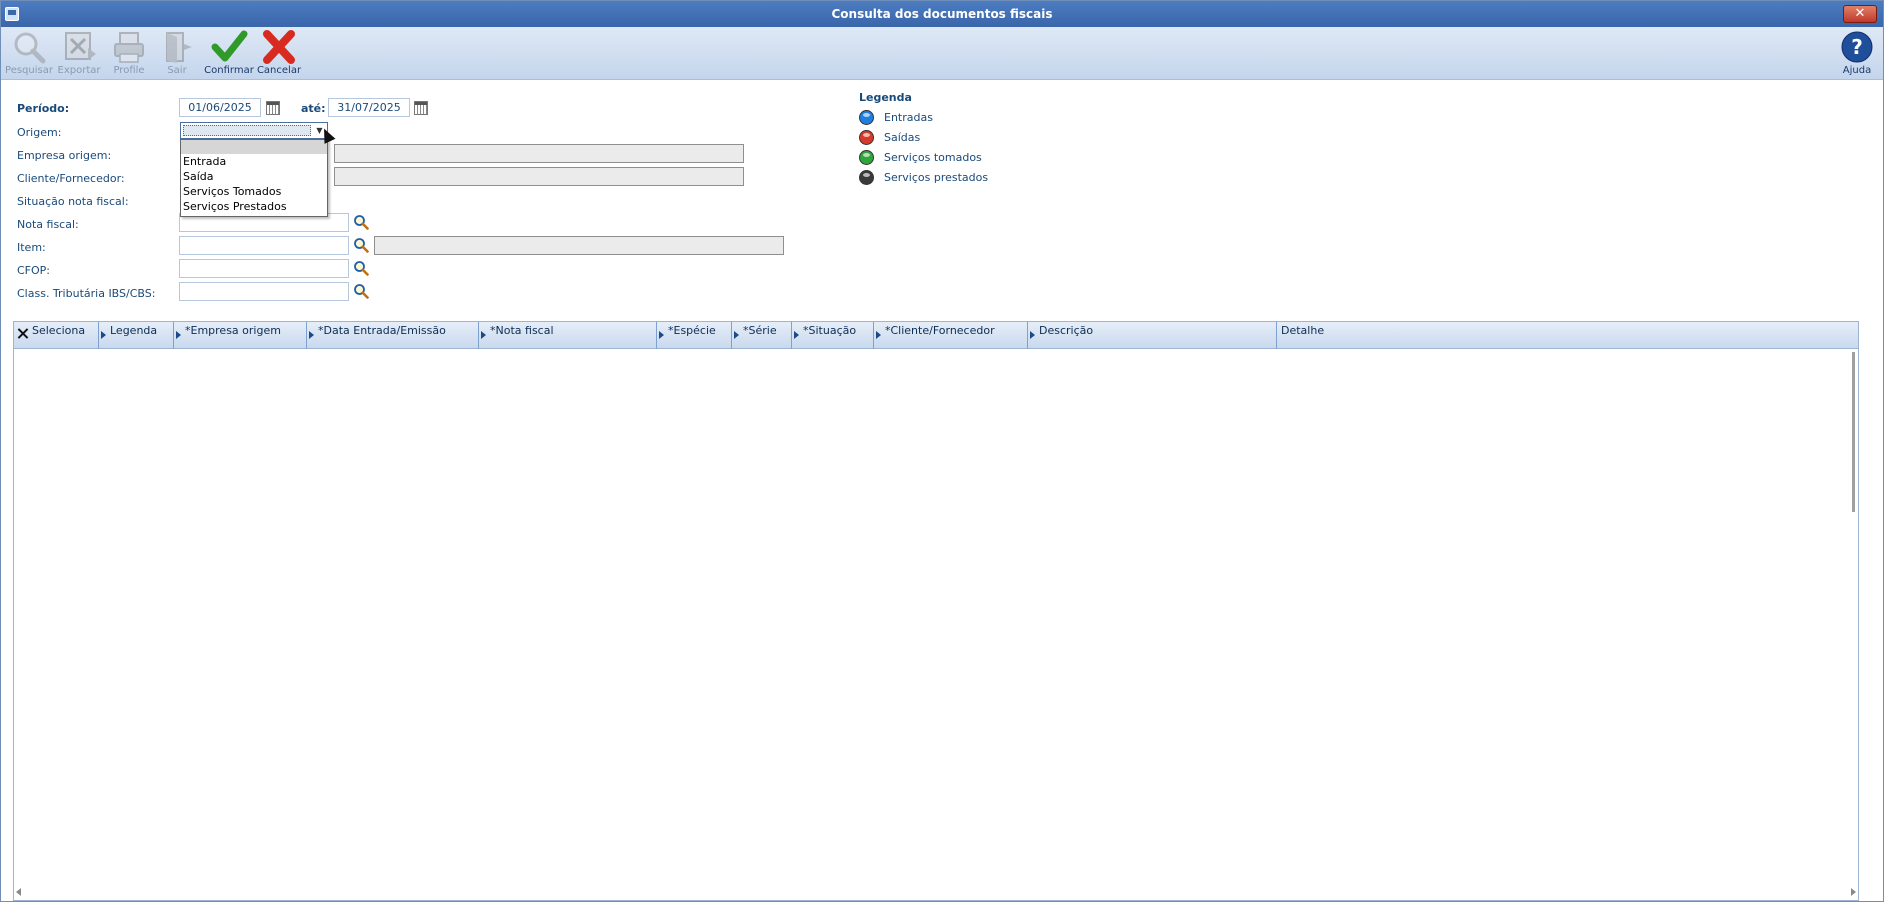  I want to click on column-header-especie: *Espécie, so click(694, 335).